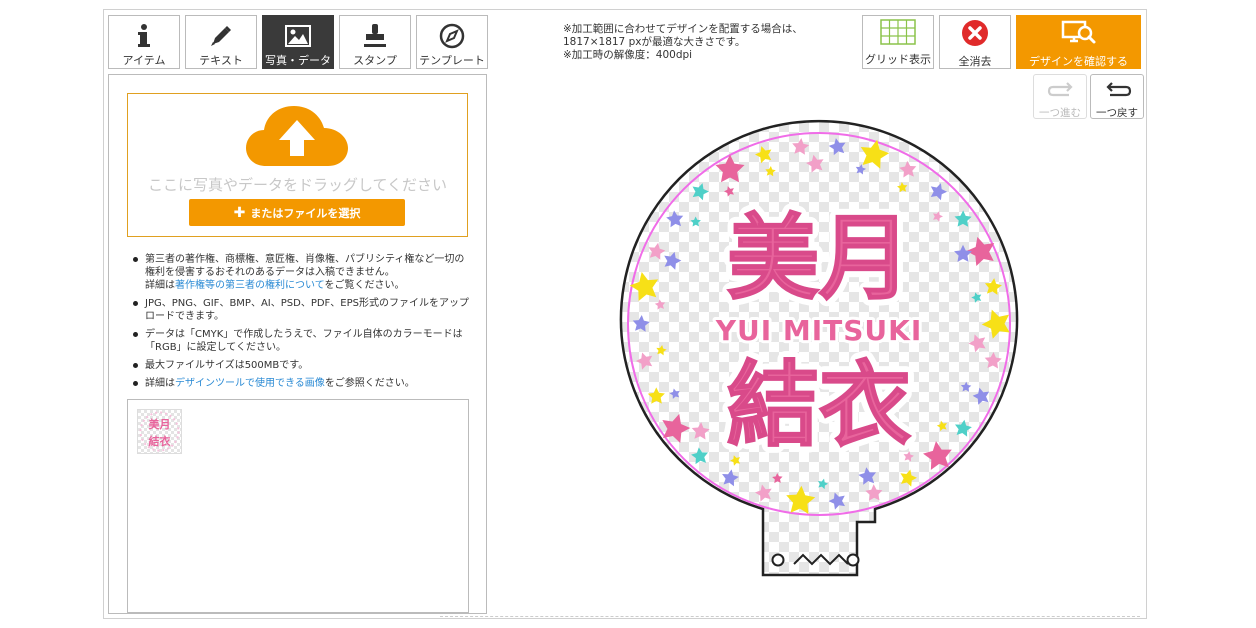 The image size is (1256, 628). Describe the element at coordinates (1060, 89) in the screenshot. I see `redo-icon` at that location.